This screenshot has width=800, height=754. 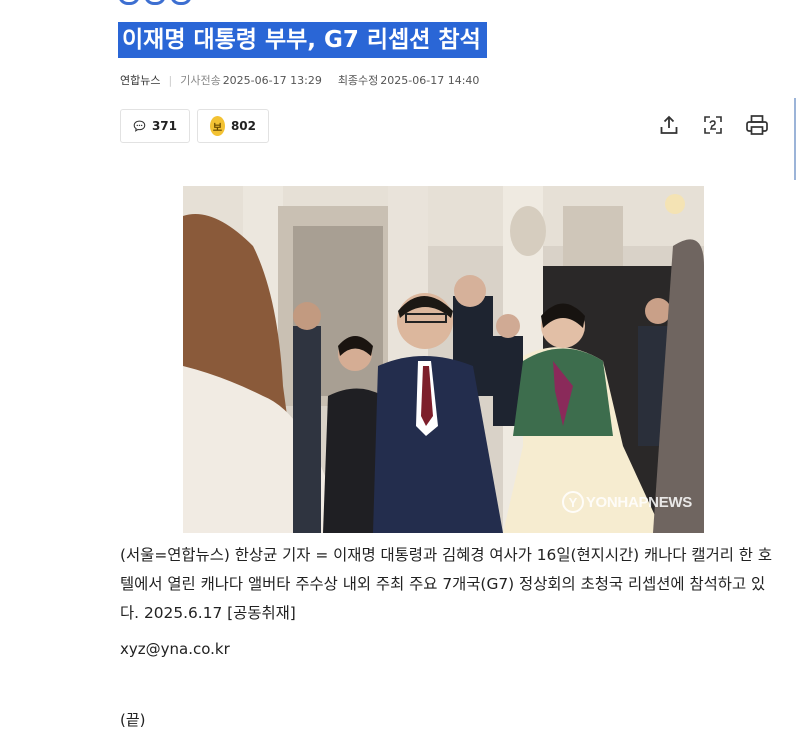 I want to click on article-headline: 이재명 대통령 부부, G7 리셉션 참석, so click(x=302, y=40).